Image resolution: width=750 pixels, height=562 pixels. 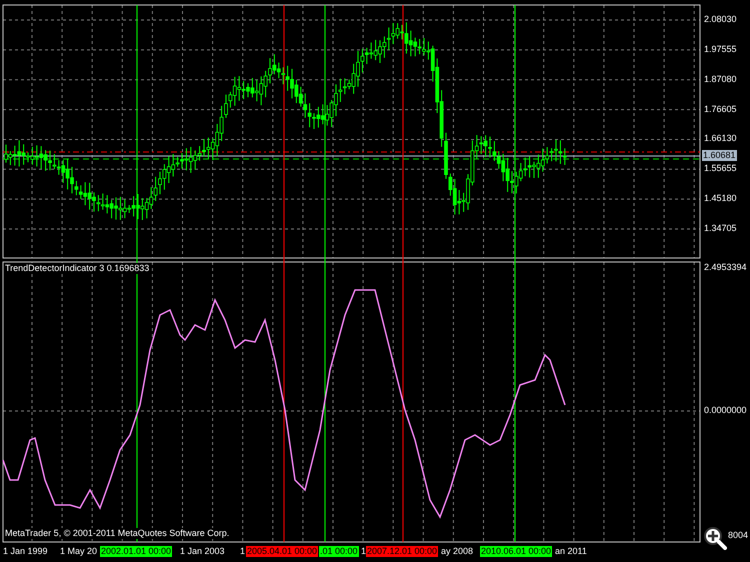 What do you see at coordinates (719, 155) in the screenshot?
I see `current-price-tag: 1.60681` at bounding box center [719, 155].